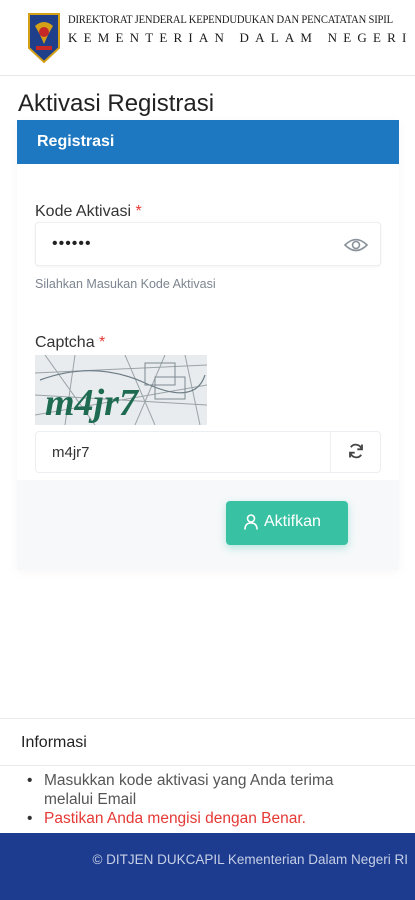 Image resolution: width=415 pixels, height=900 pixels. I want to click on agency-line-2: KEMENTERIAN DALAM NEGERI, so click(240, 37).